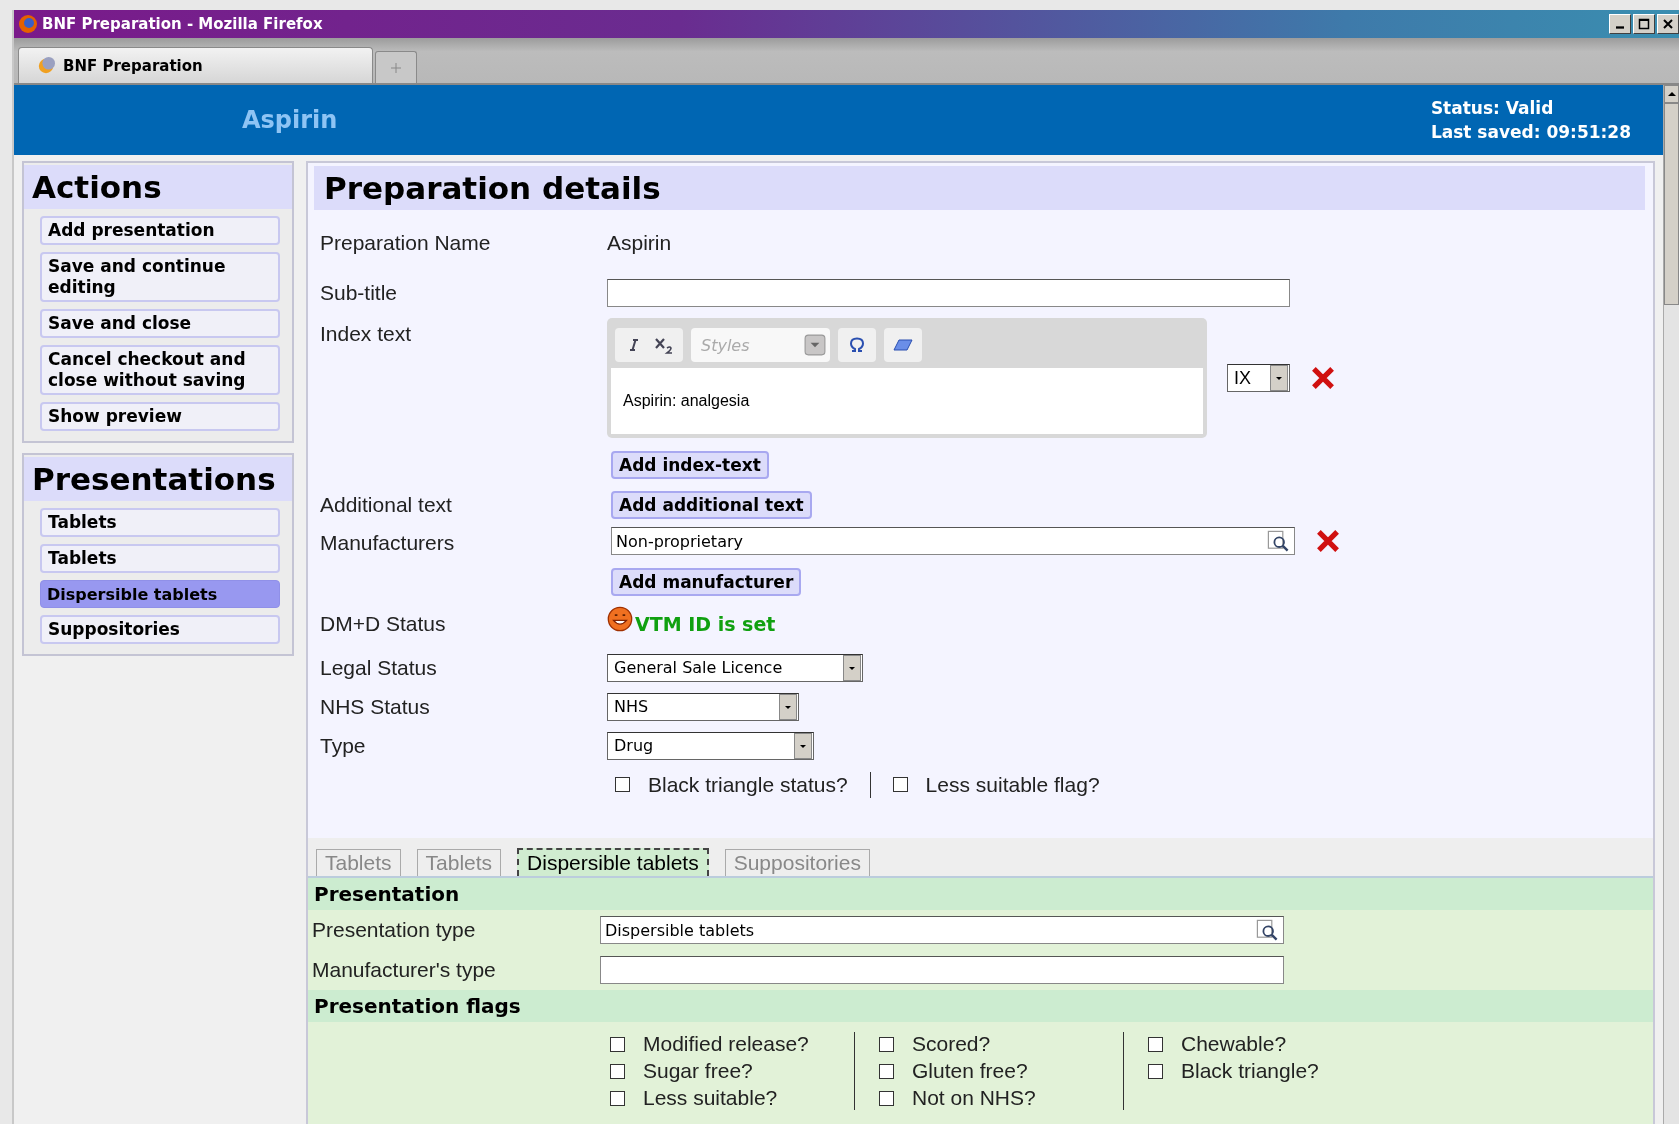  What do you see at coordinates (706, 582) in the screenshot?
I see `add-manufacturer-button: Add manufacturer` at bounding box center [706, 582].